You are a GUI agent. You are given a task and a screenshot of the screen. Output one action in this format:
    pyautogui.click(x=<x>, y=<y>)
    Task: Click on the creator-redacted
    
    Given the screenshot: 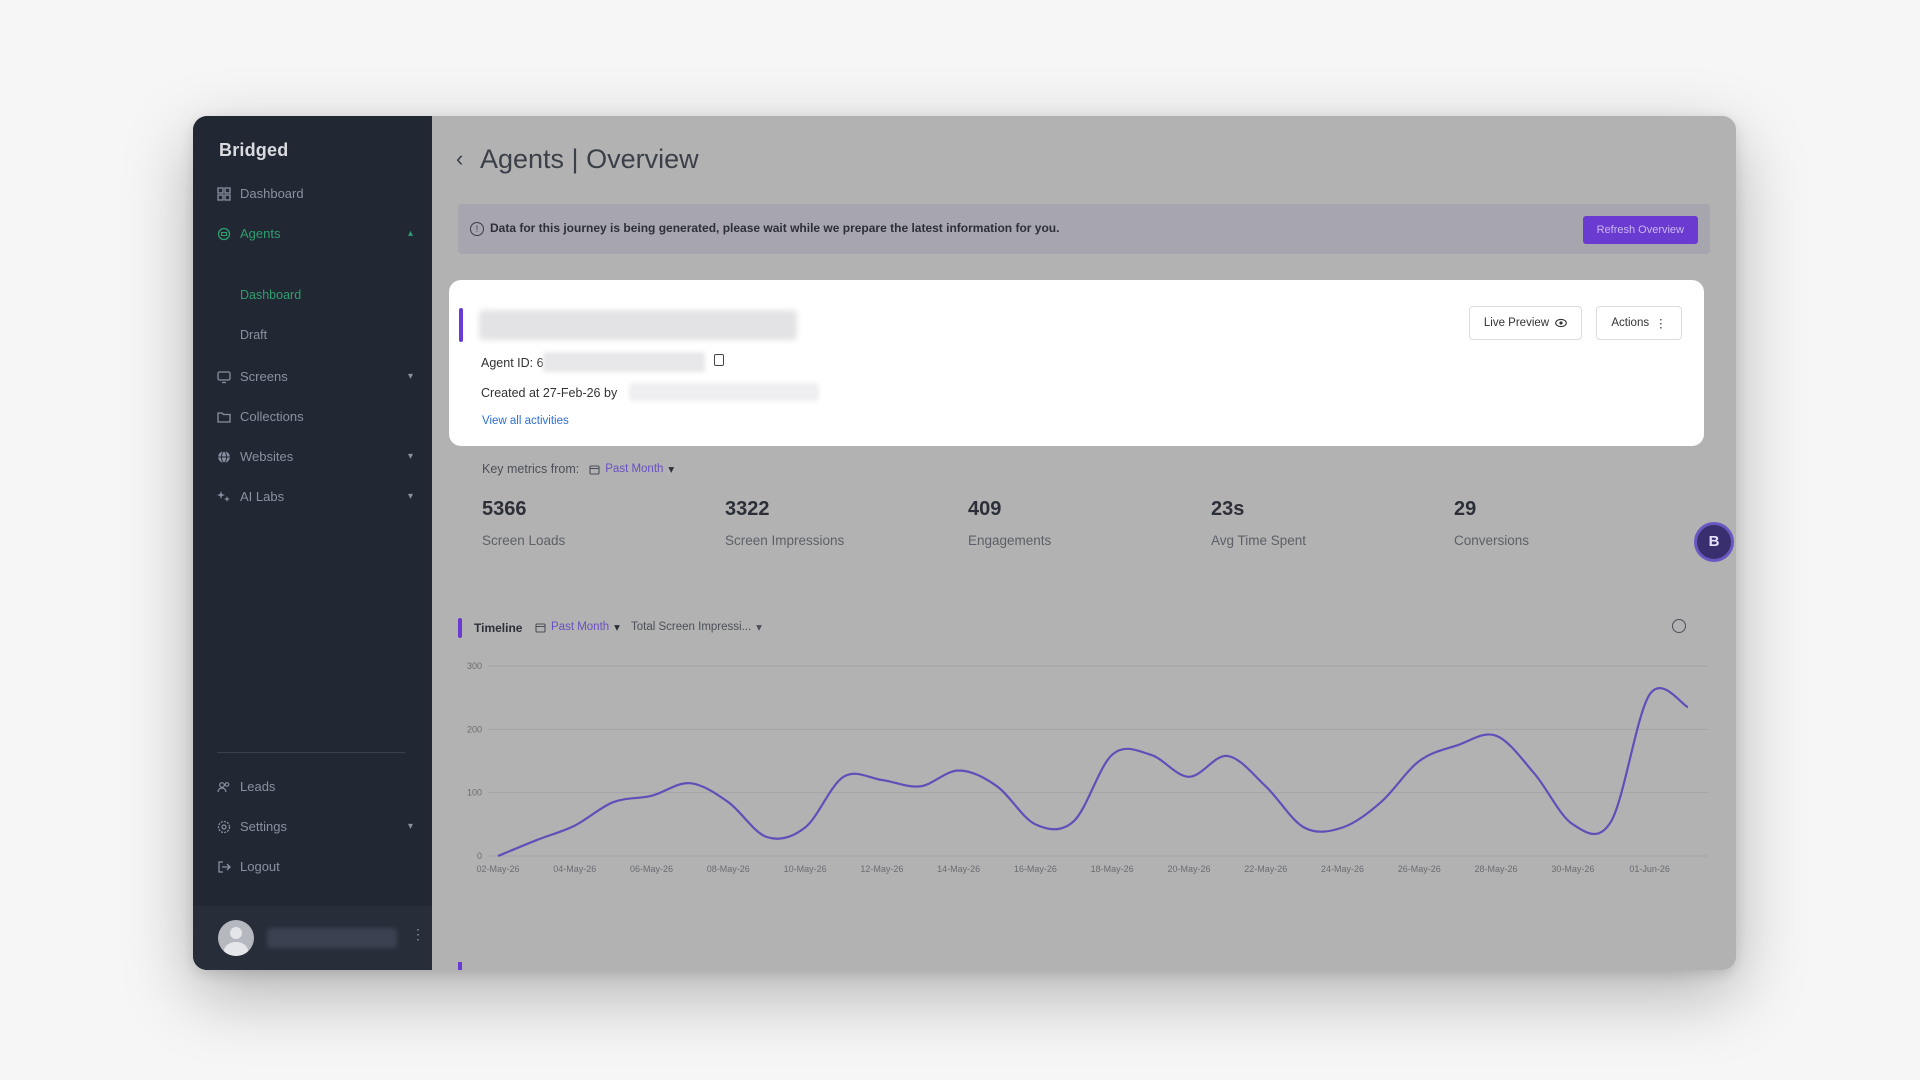 What is the action you would take?
    pyautogui.click(x=724, y=392)
    